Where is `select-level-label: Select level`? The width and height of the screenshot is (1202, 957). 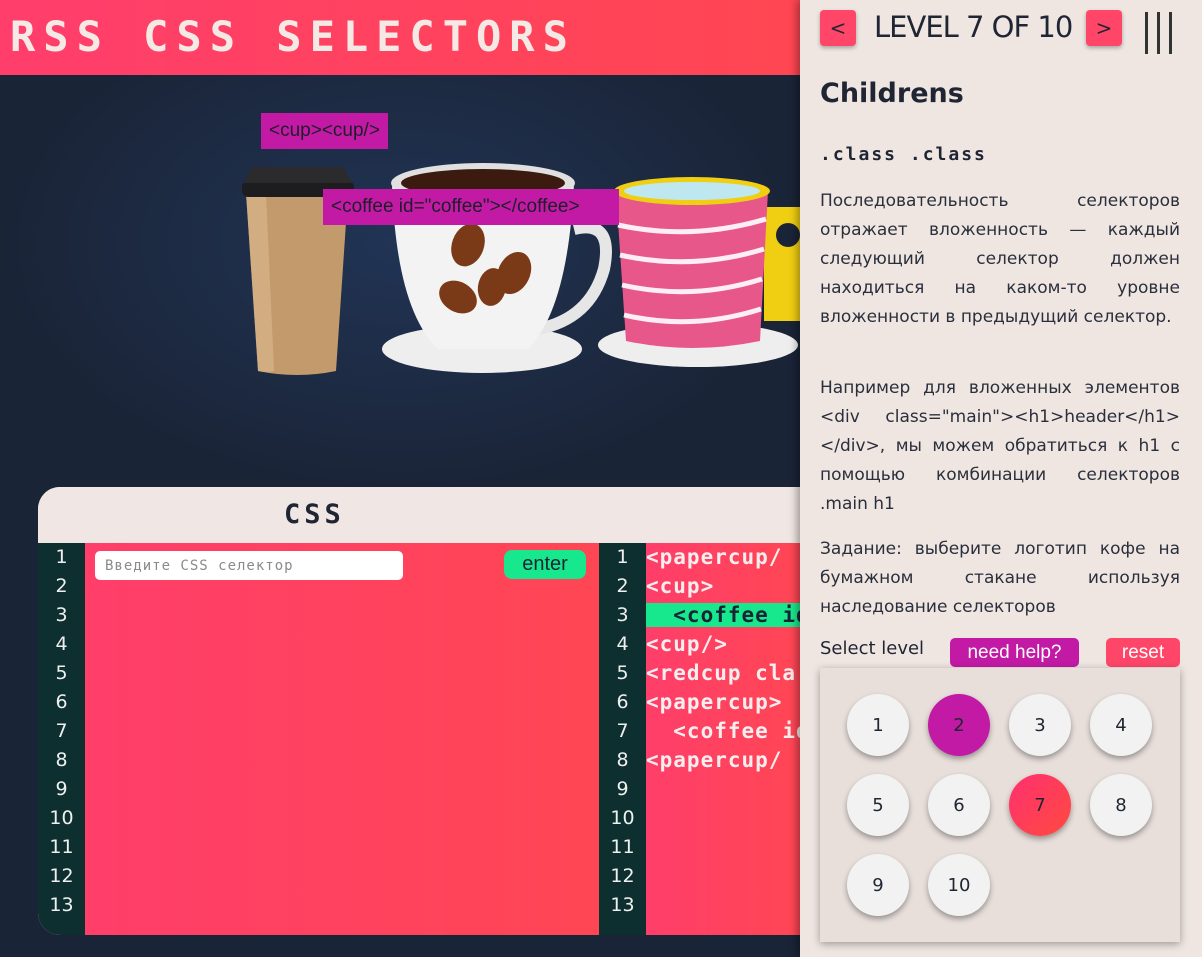 select-level-label: Select level is located at coordinates (872, 648).